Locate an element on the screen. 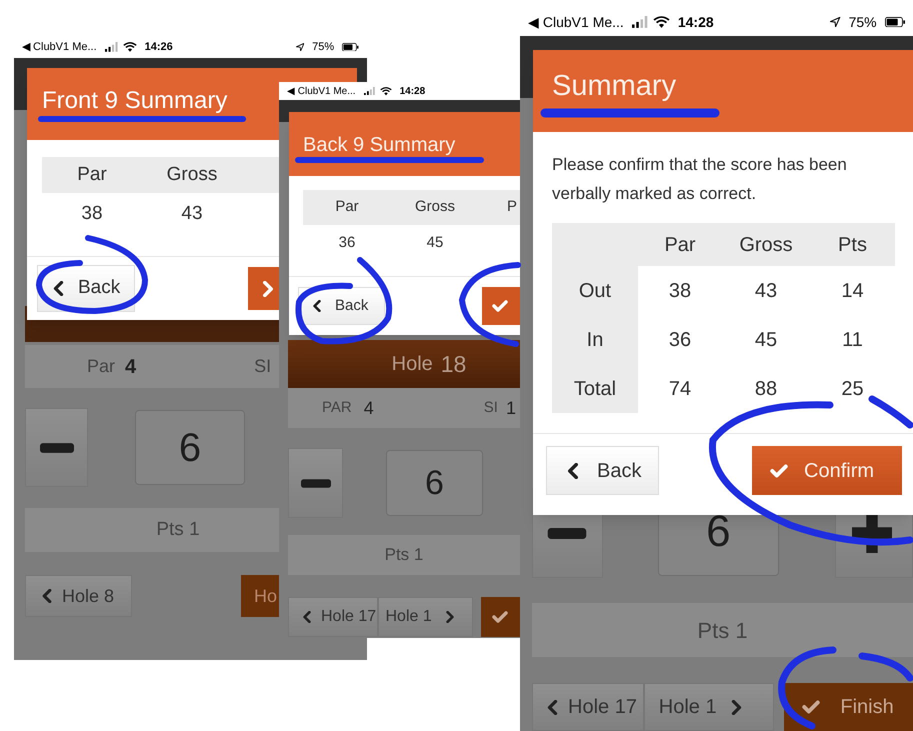 The height and width of the screenshot is (731, 913). next-button is located at coordinates (263, 288).